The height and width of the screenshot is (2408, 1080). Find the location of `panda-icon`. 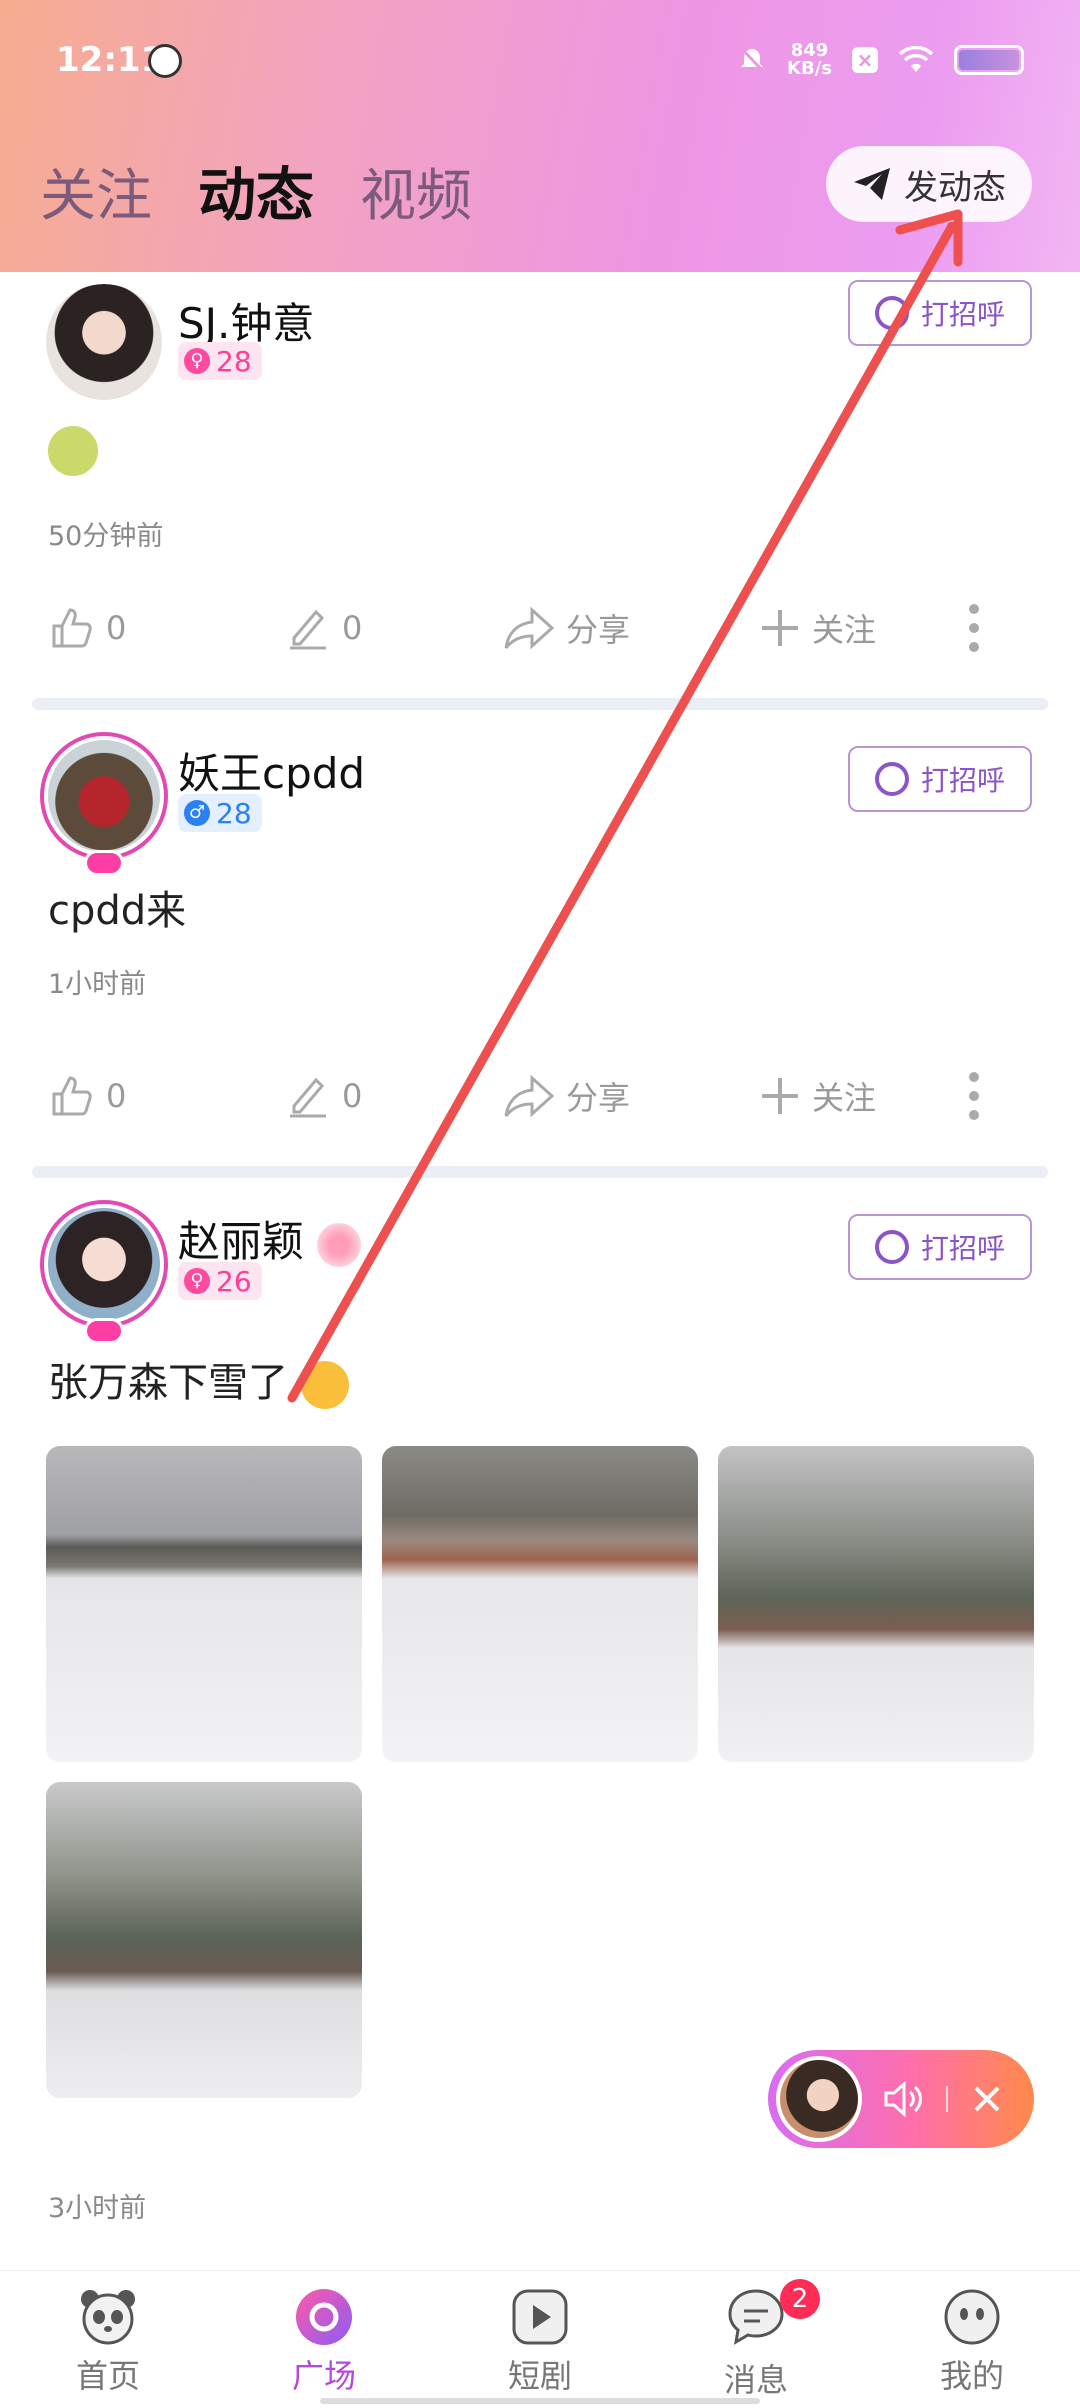

panda-icon is located at coordinates (108, 2317).